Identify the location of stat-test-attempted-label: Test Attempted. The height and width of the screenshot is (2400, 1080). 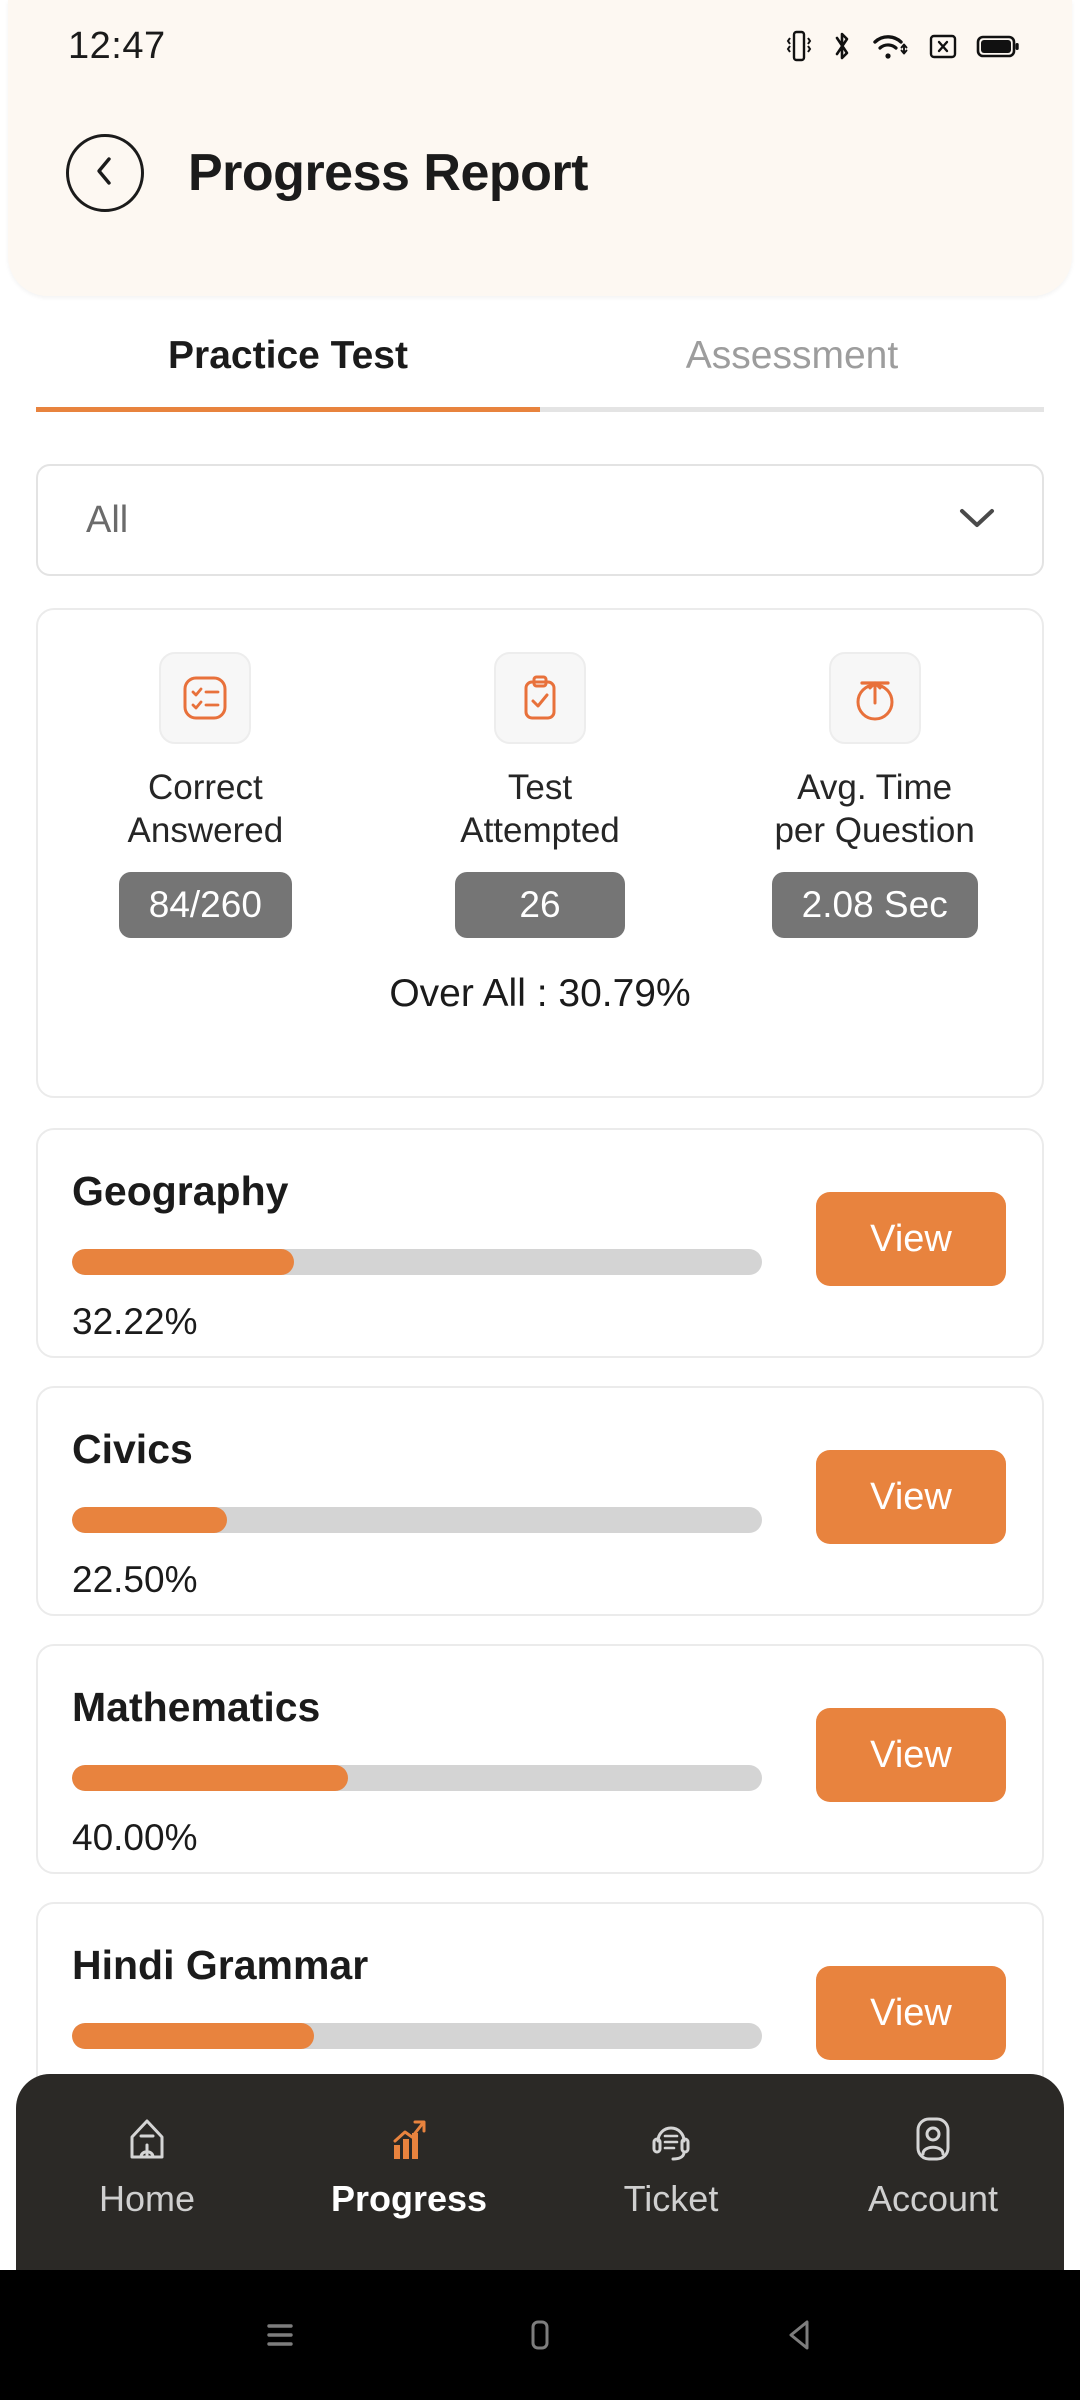
(540, 809).